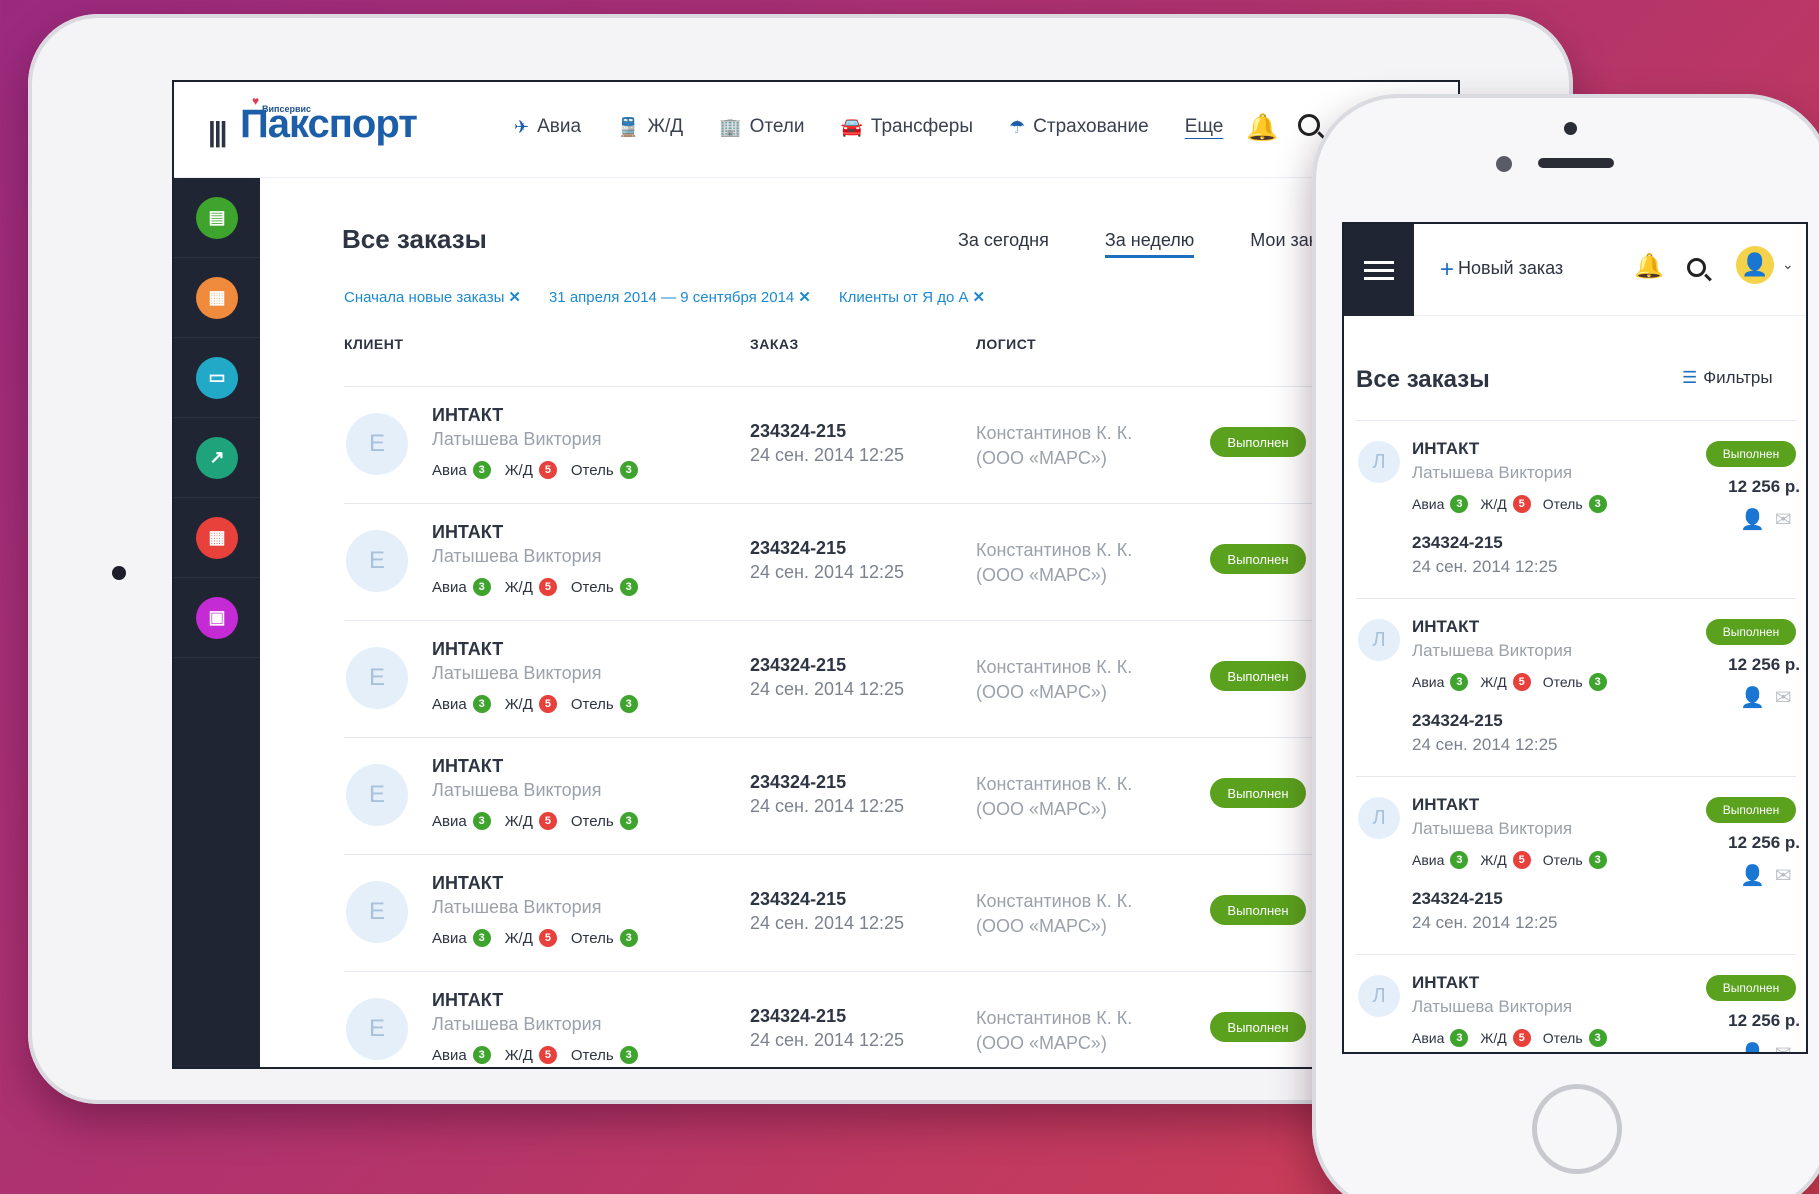 This screenshot has height=1194, width=1819. I want to click on service-tag: Ж/Д 5, so click(1505, 860).